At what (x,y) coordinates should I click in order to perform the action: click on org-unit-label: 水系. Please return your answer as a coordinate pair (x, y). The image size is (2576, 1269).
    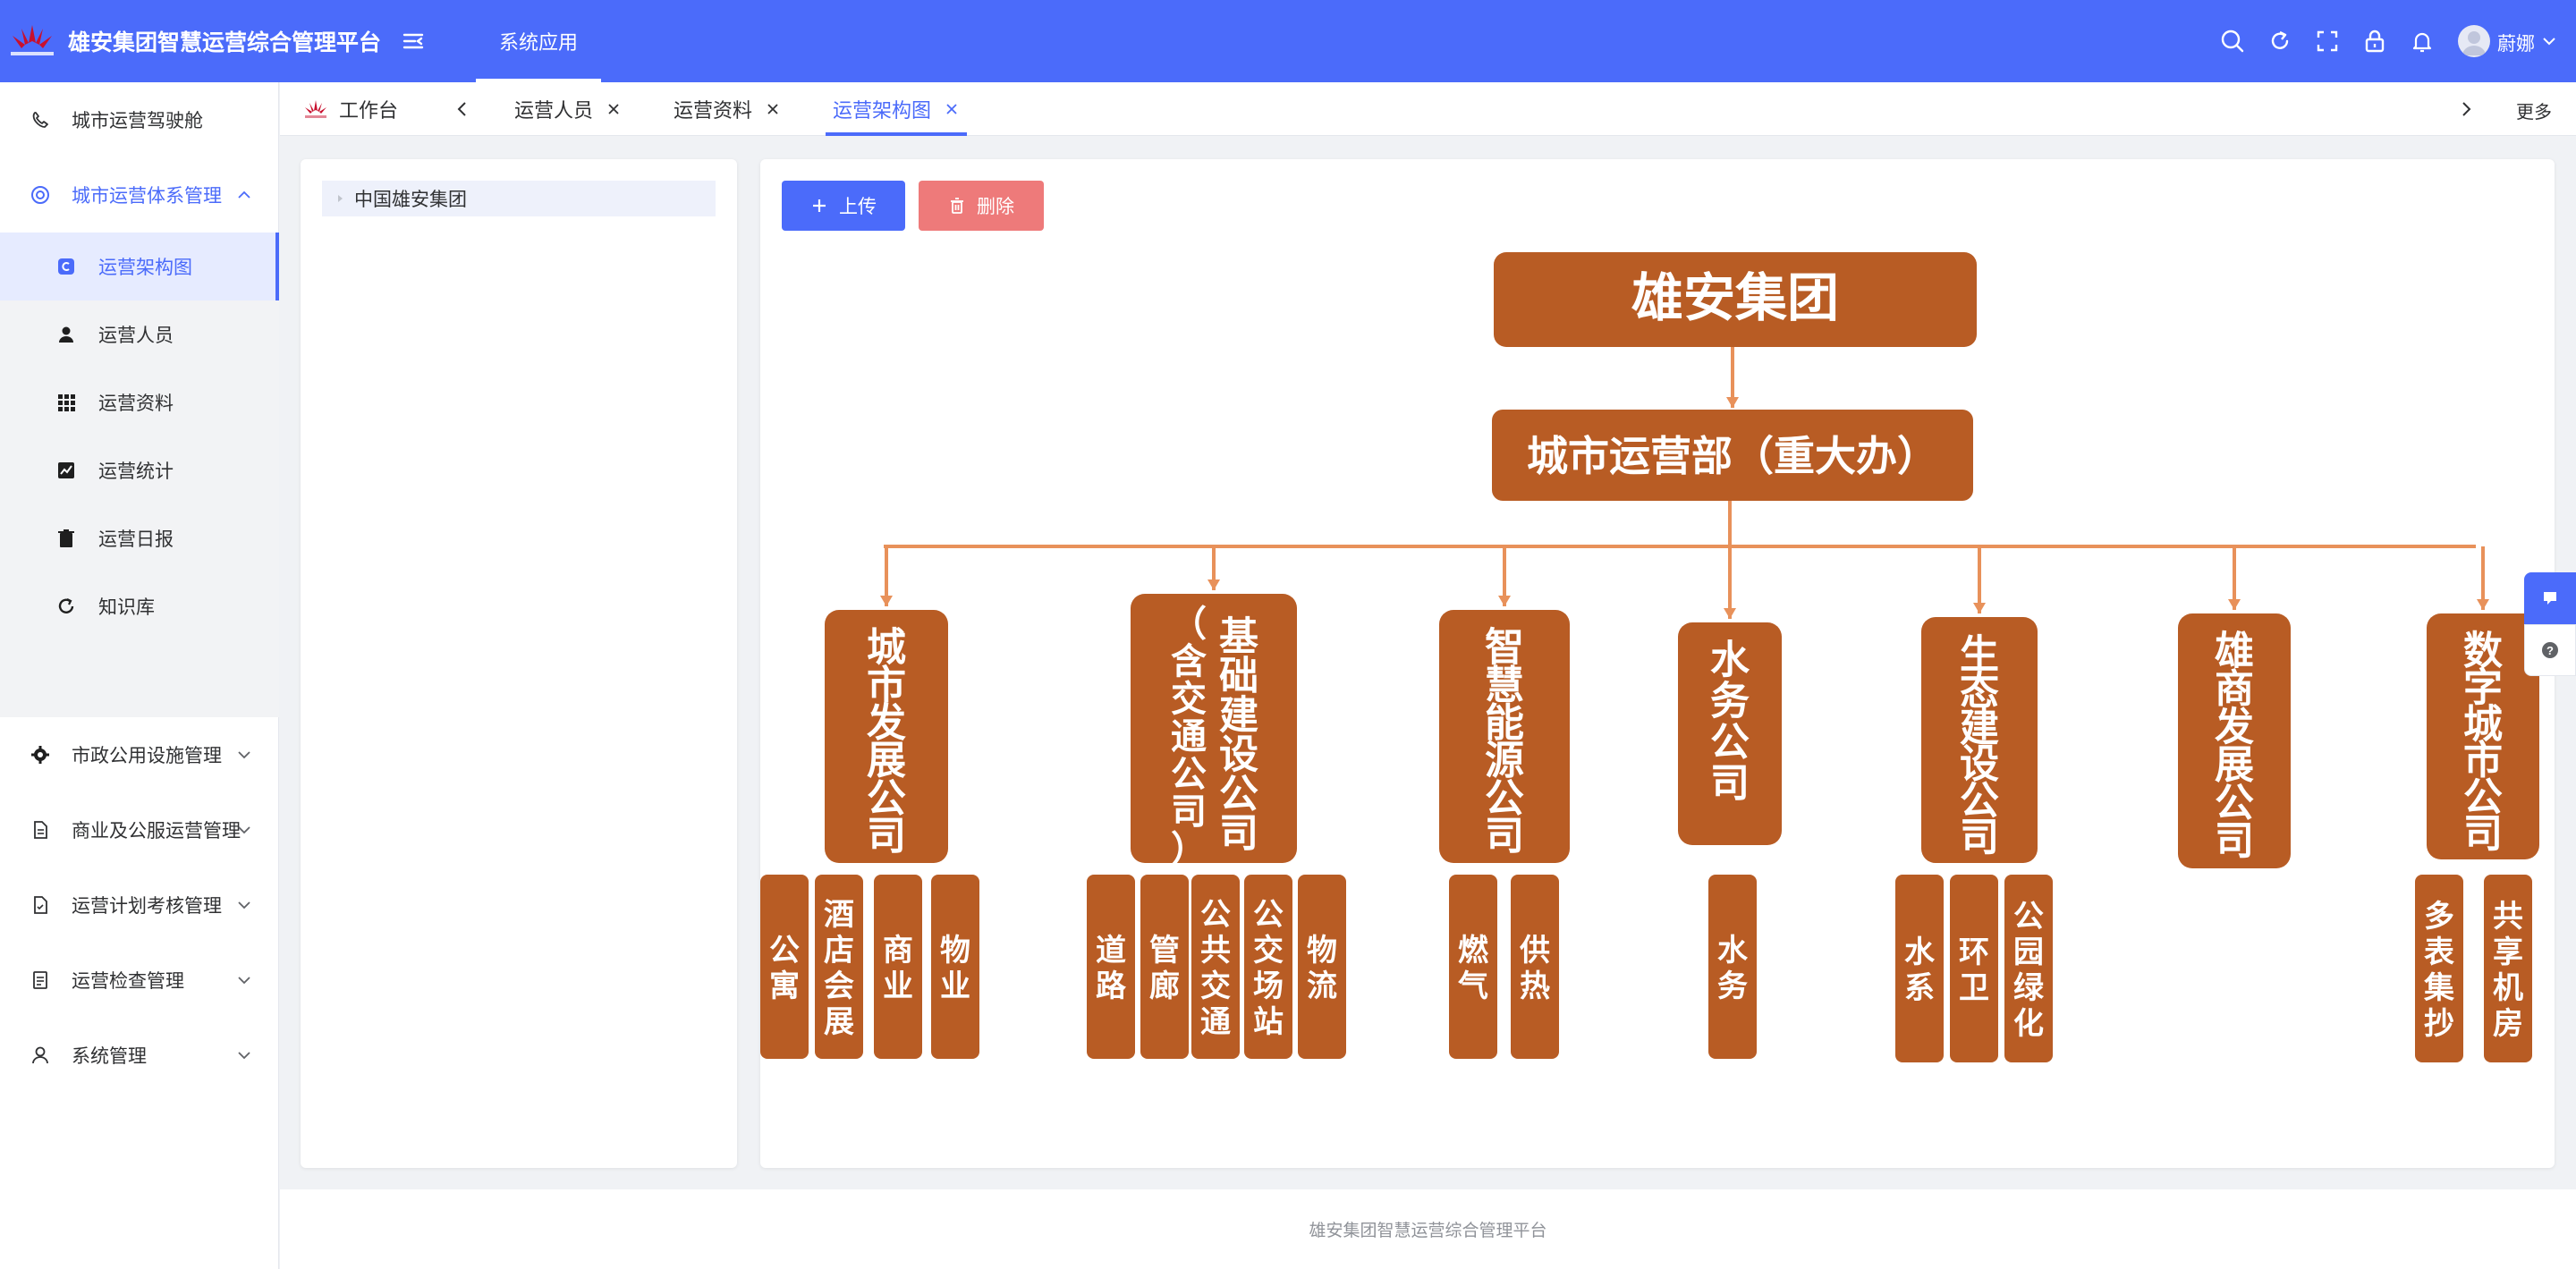
    Looking at the image, I should click on (1920, 970).